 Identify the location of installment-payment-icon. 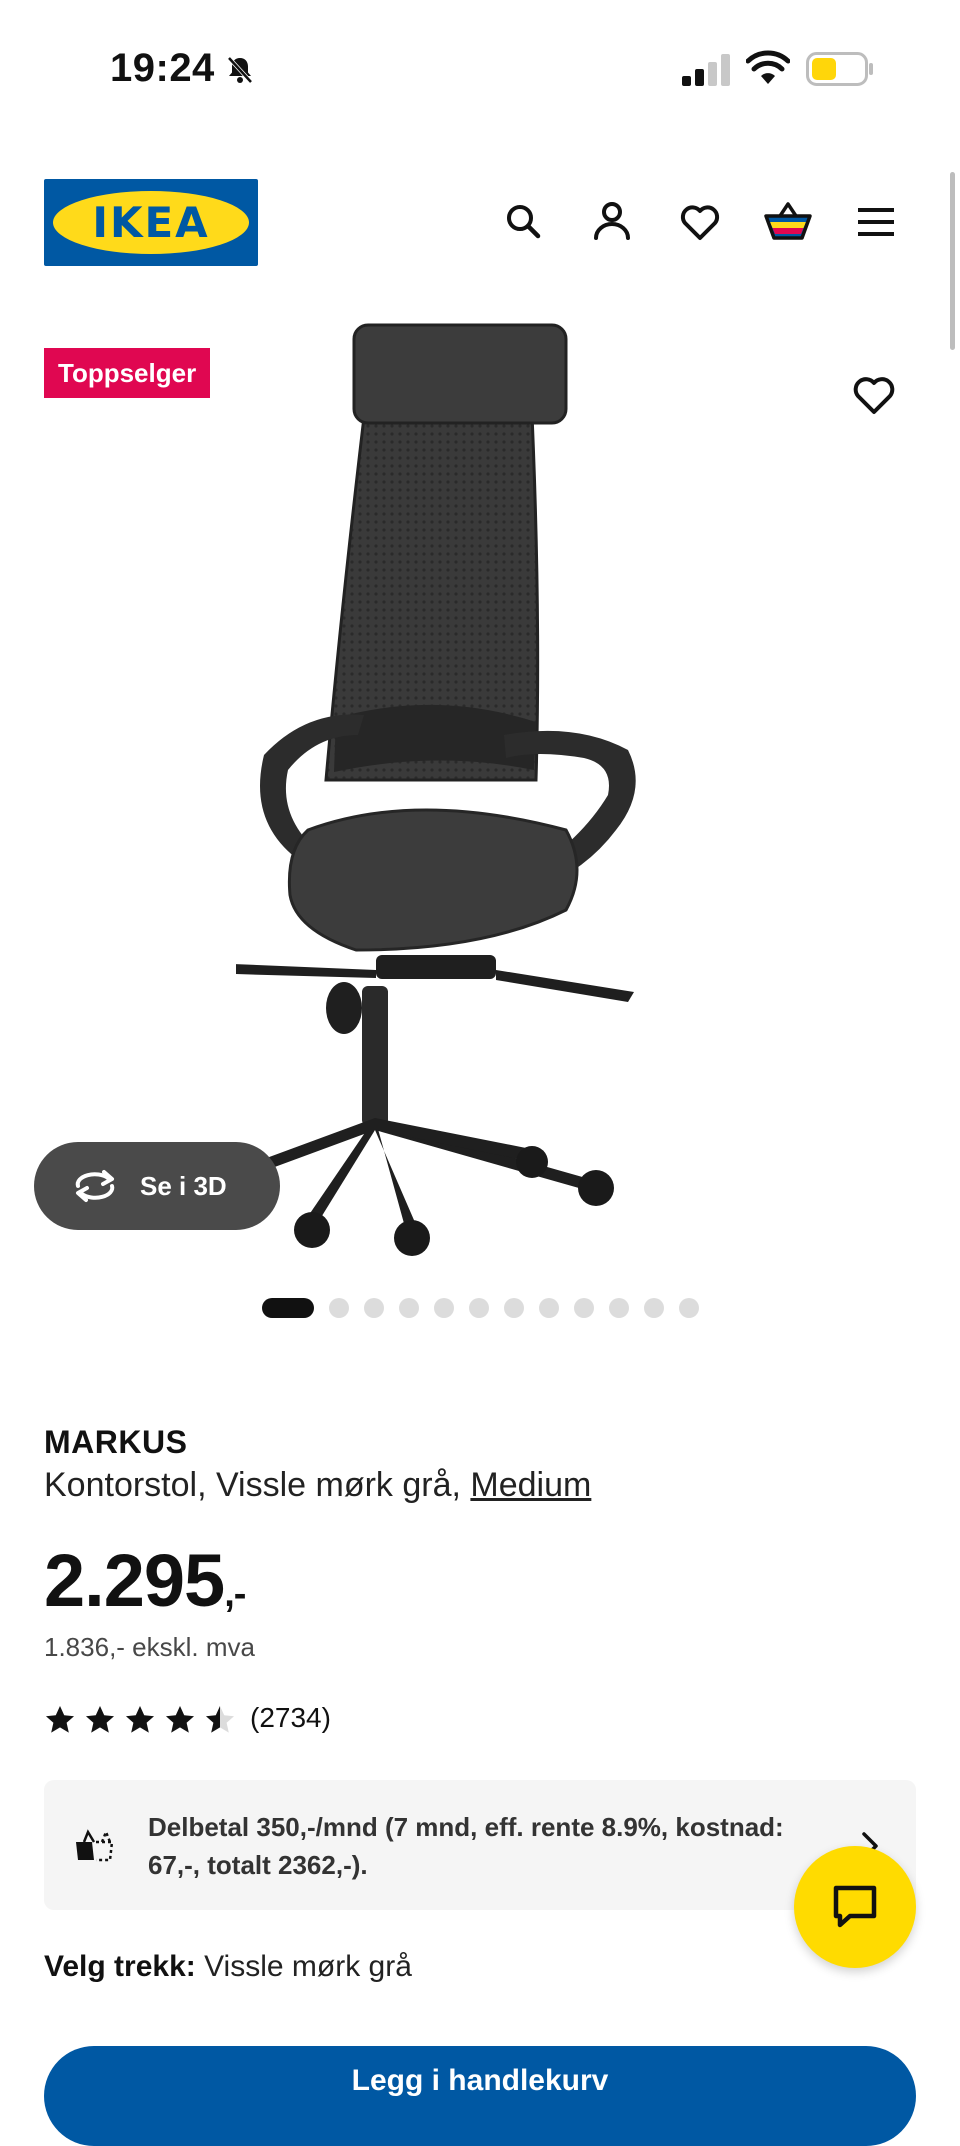
(95, 1845).